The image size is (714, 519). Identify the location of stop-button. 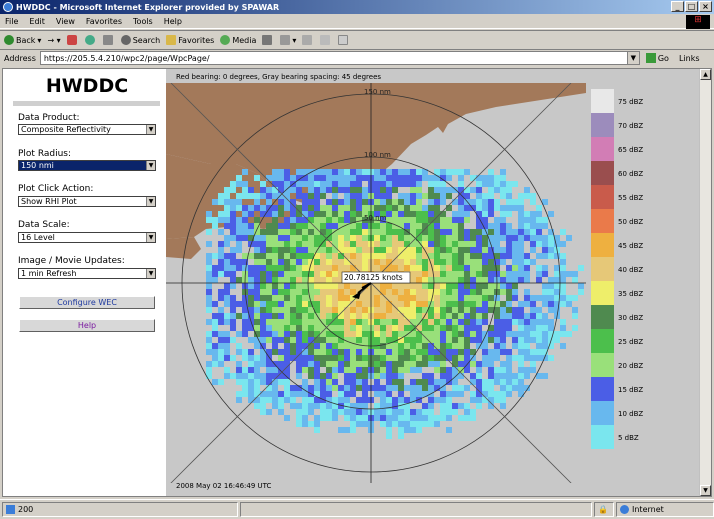
(72, 40).